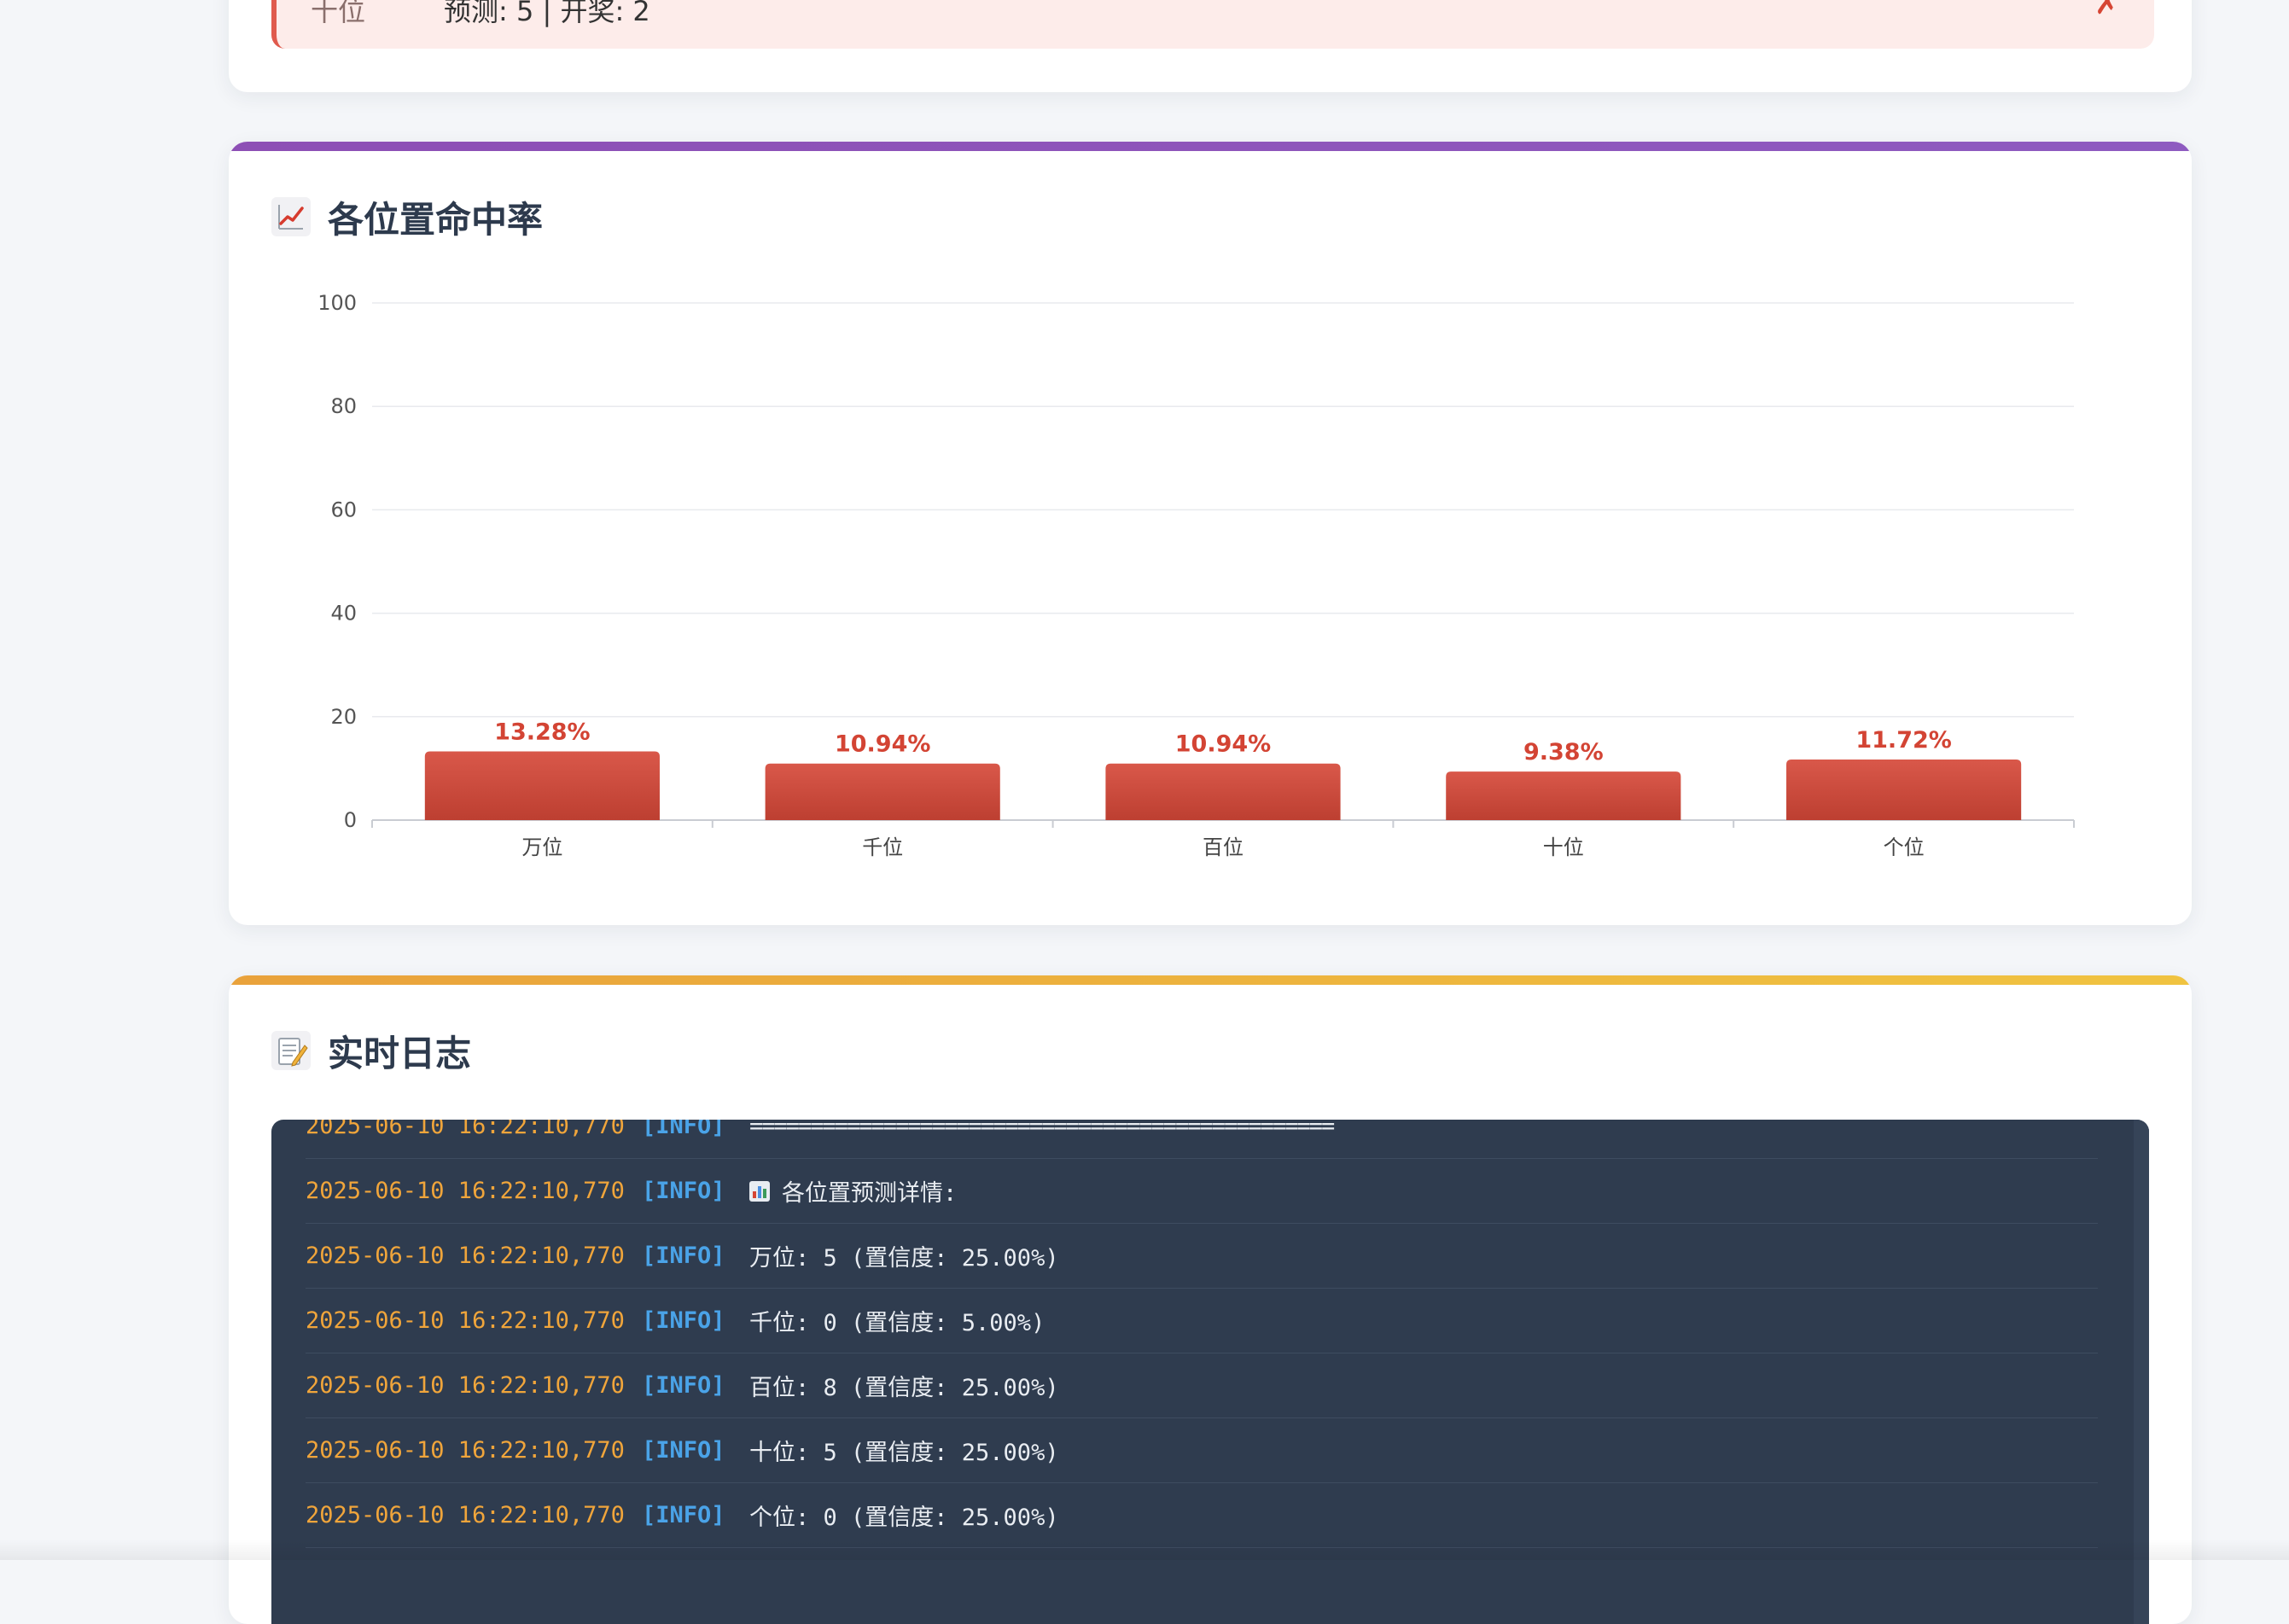 This screenshot has height=1624, width=2289. What do you see at coordinates (904, 1451) in the screenshot?
I see `log-message: 十位: 5 (置信度: 25.00%)` at bounding box center [904, 1451].